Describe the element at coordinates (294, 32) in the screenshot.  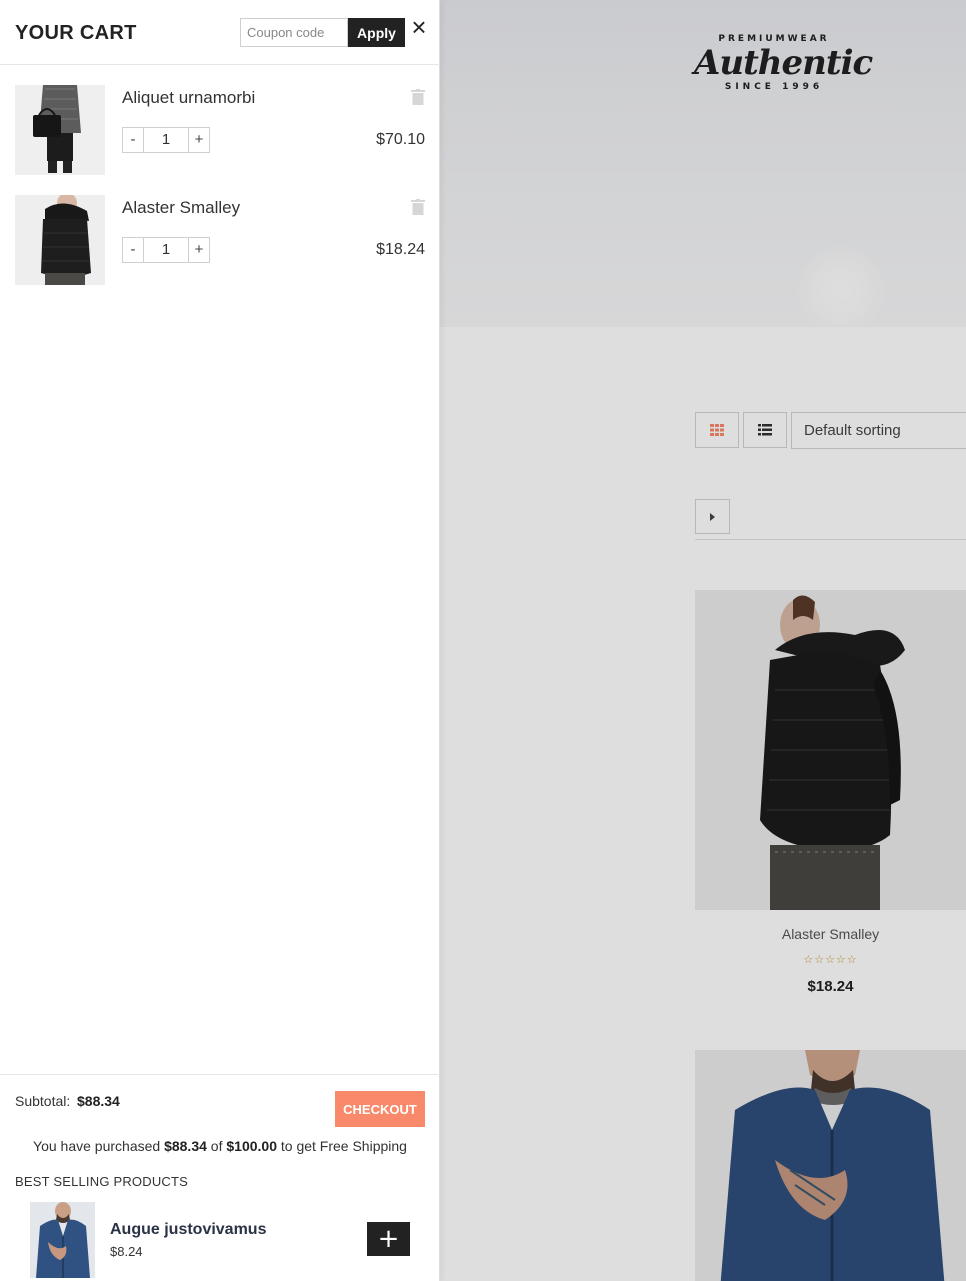
I see `coupon-code-input` at that location.